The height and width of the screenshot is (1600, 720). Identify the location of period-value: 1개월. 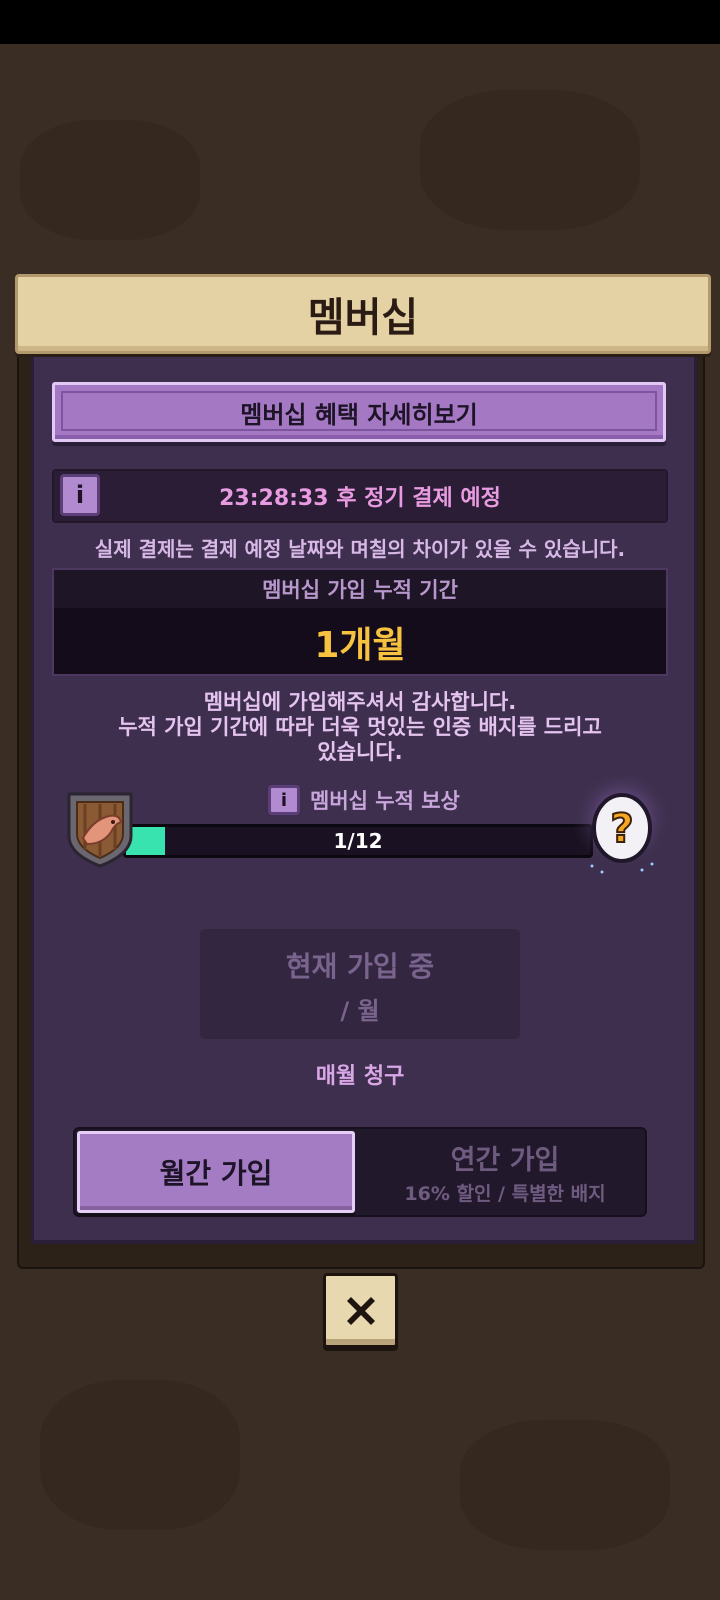
(360, 645).